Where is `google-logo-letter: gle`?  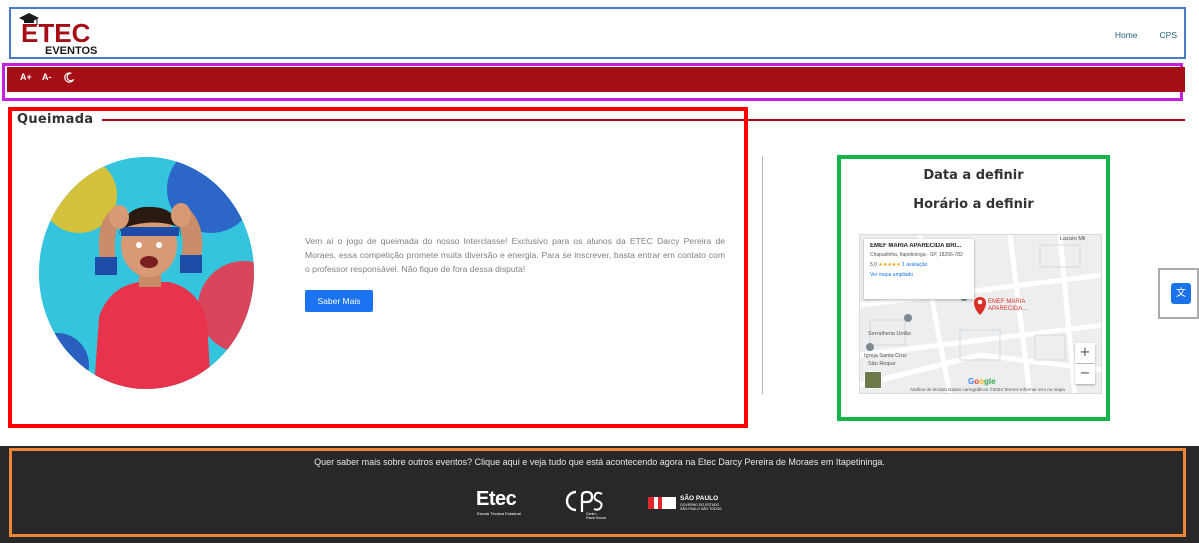
google-logo-letter: gle is located at coordinates (990, 381).